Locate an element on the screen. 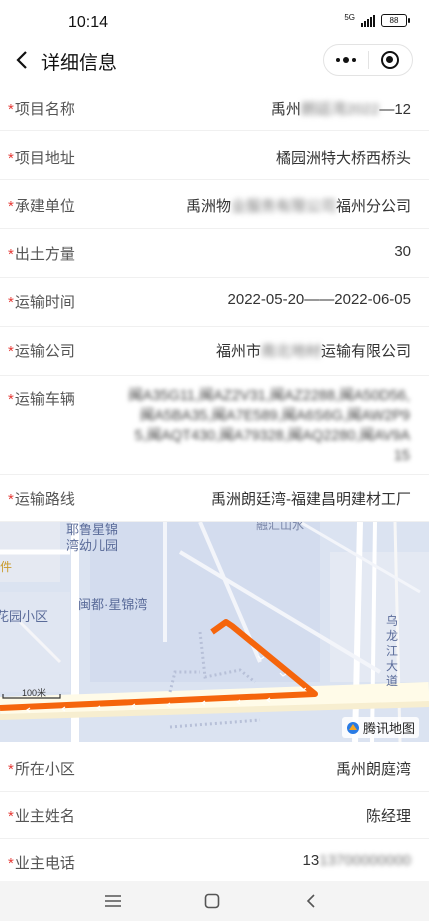 The height and width of the screenshot is (921, 429). field-row-transport-route: *运输路线 禹洲朗廷湾-福建昌明建材工厂 is located at coordinates (214, 498).